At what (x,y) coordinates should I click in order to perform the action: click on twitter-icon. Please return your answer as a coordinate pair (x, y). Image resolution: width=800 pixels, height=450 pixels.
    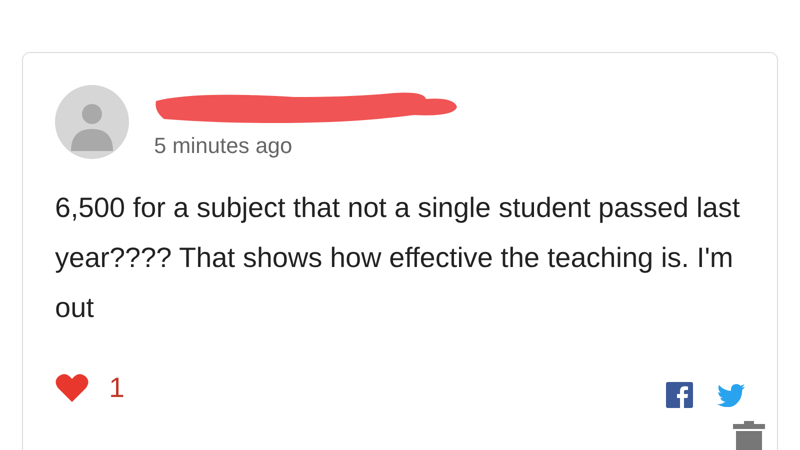
    Looking at the image, I should click on (731, 395).